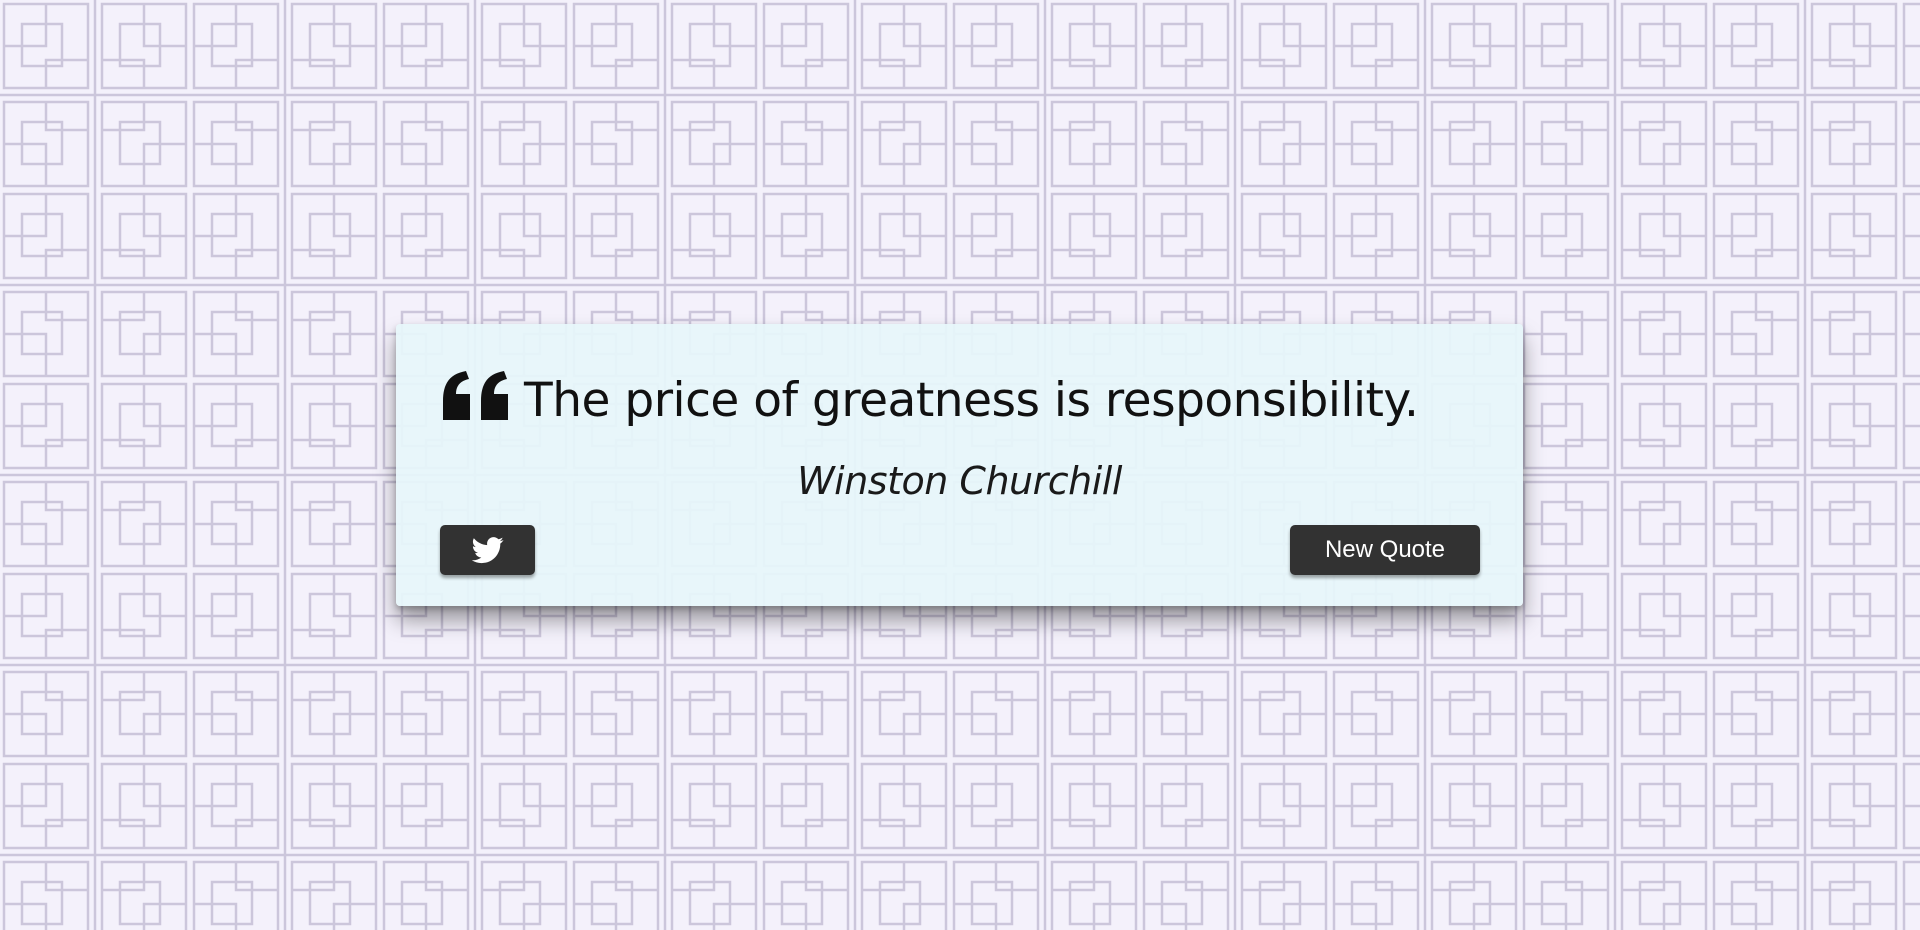  I want to click on twitter-icon, so click(487, 550).